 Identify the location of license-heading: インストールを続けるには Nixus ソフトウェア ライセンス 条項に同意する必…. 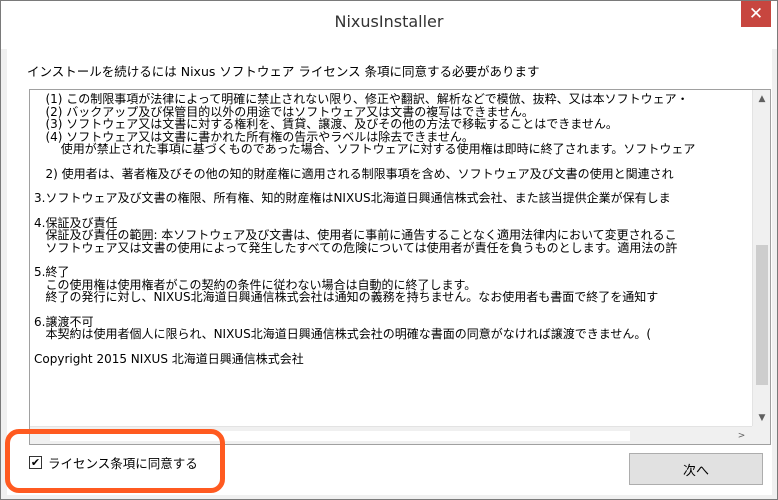
(283, 71).